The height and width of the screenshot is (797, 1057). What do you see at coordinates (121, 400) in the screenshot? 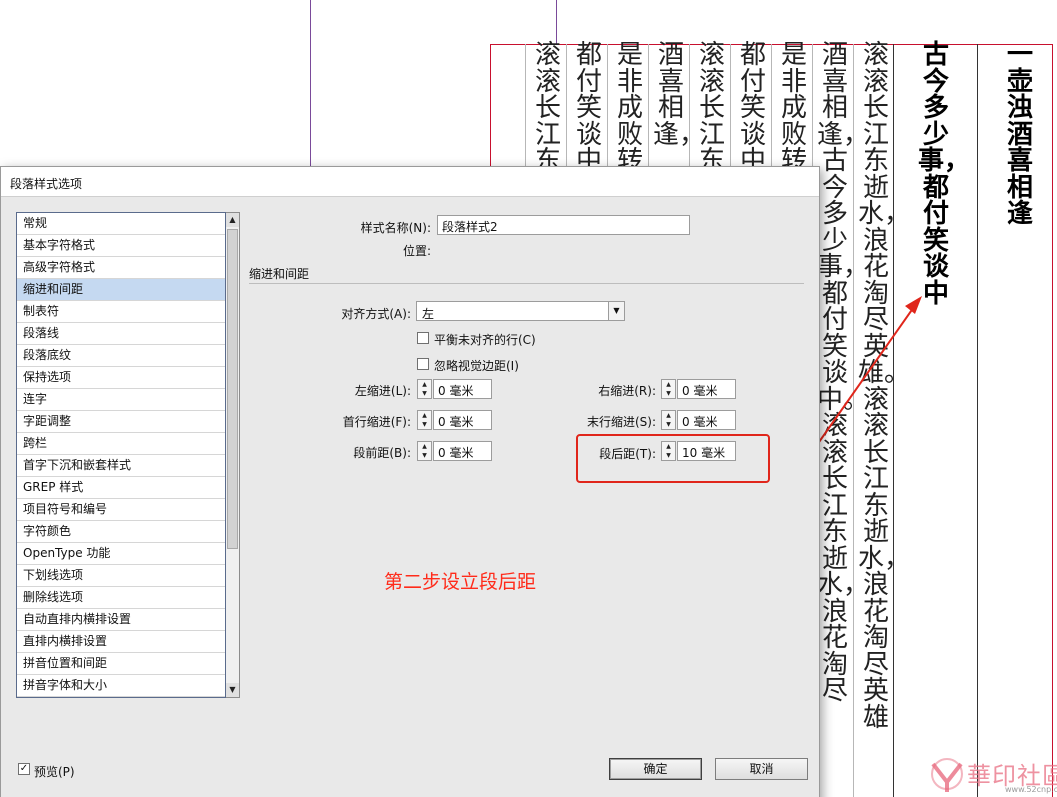
I see `category-item: 连字` at bounding box center [121, 400].